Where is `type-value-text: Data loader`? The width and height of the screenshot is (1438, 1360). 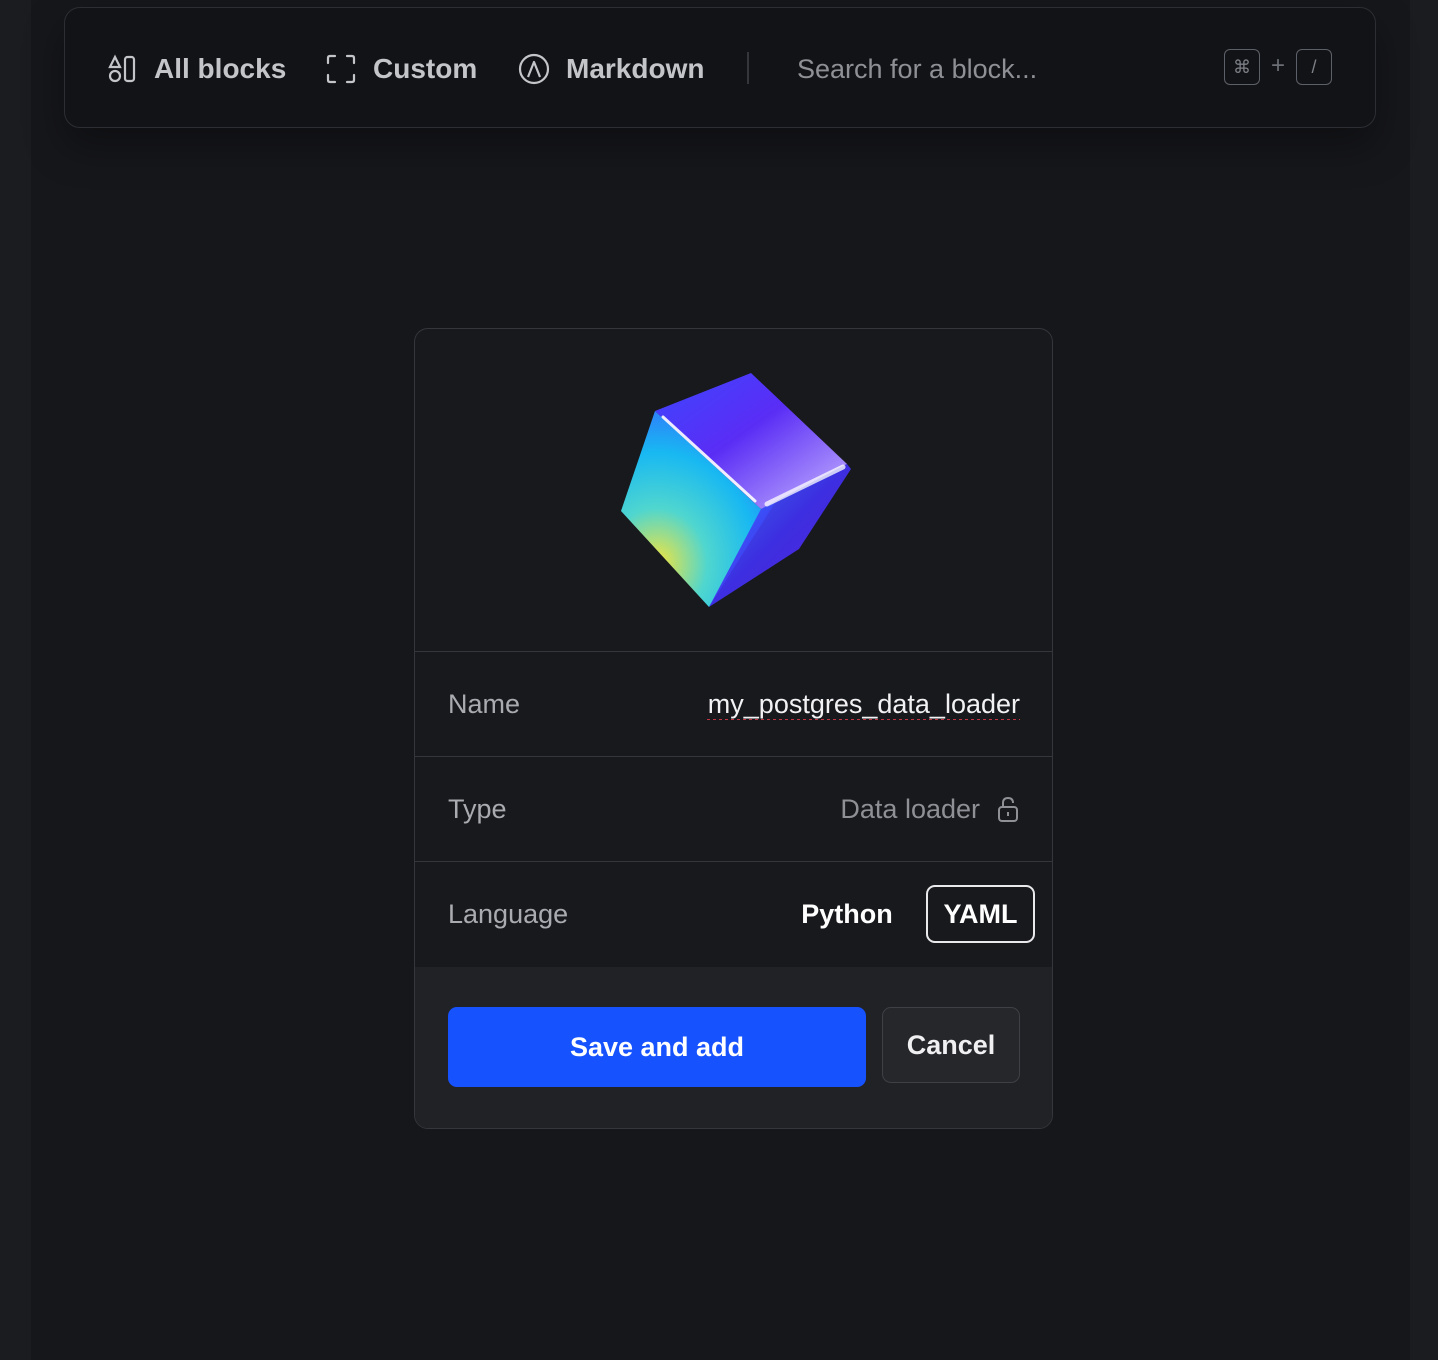 type-value-text: Data loader is located at coordinates (910, 809).